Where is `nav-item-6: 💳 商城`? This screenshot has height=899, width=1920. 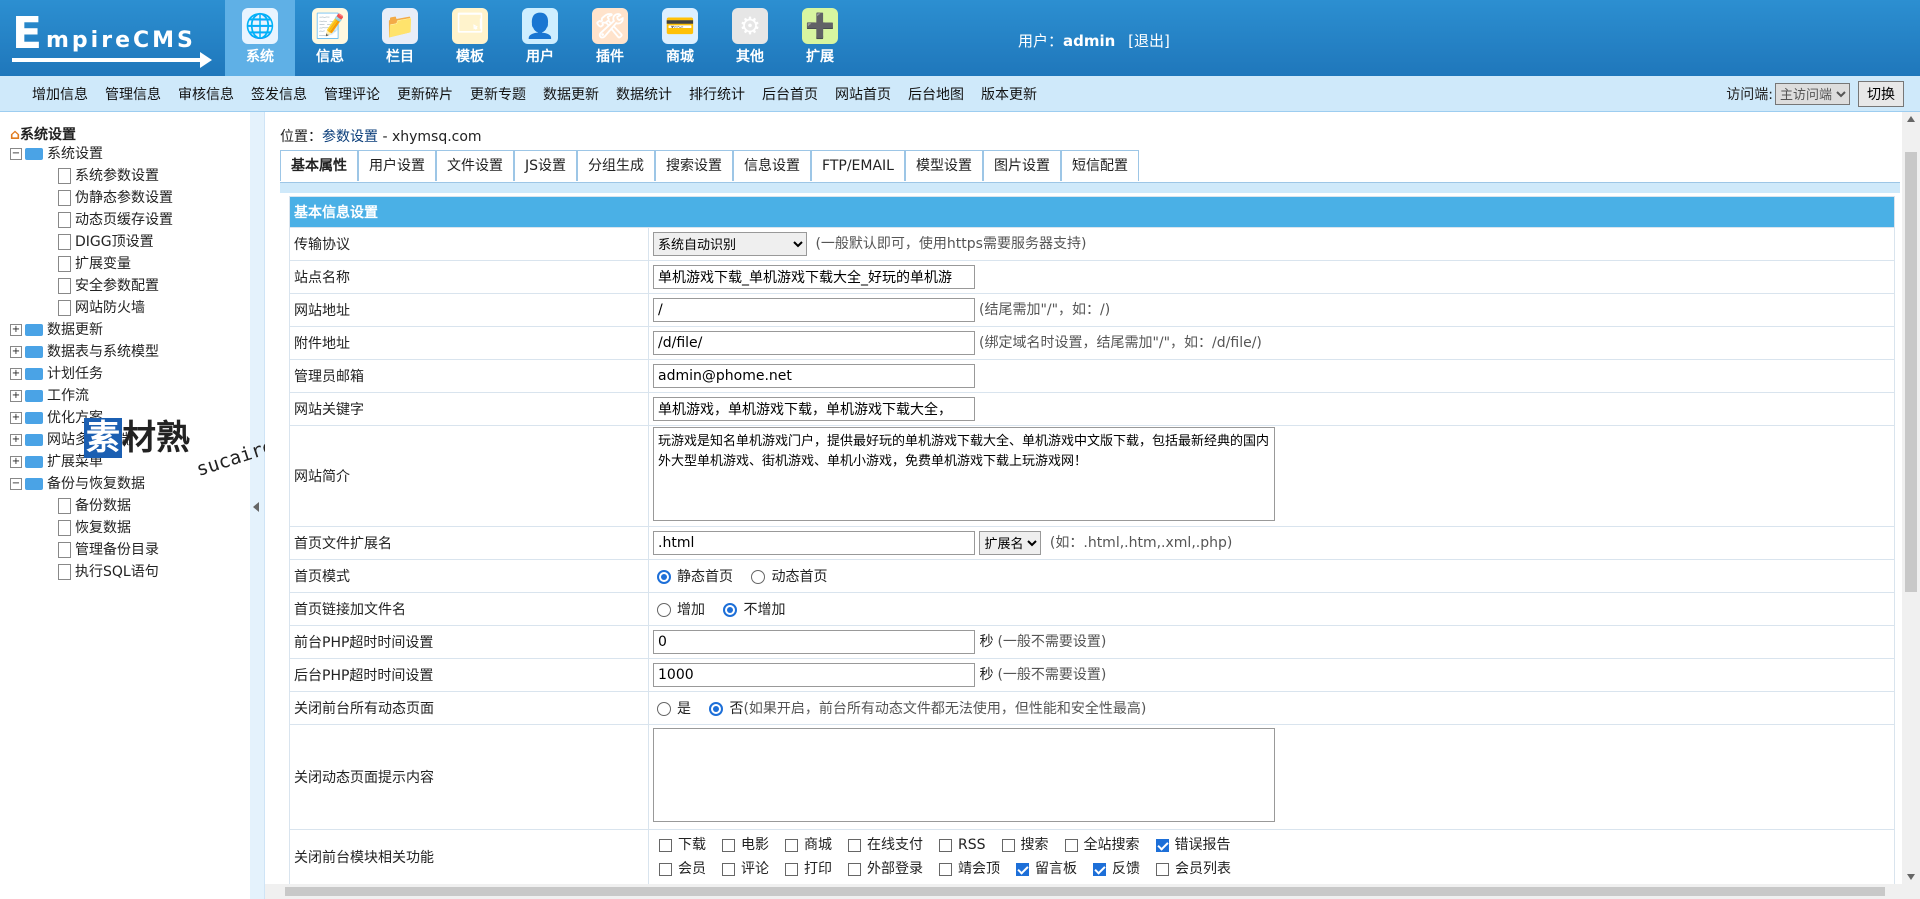 nav-item-6: 💳 商城 is located at coordinates (680, 38).